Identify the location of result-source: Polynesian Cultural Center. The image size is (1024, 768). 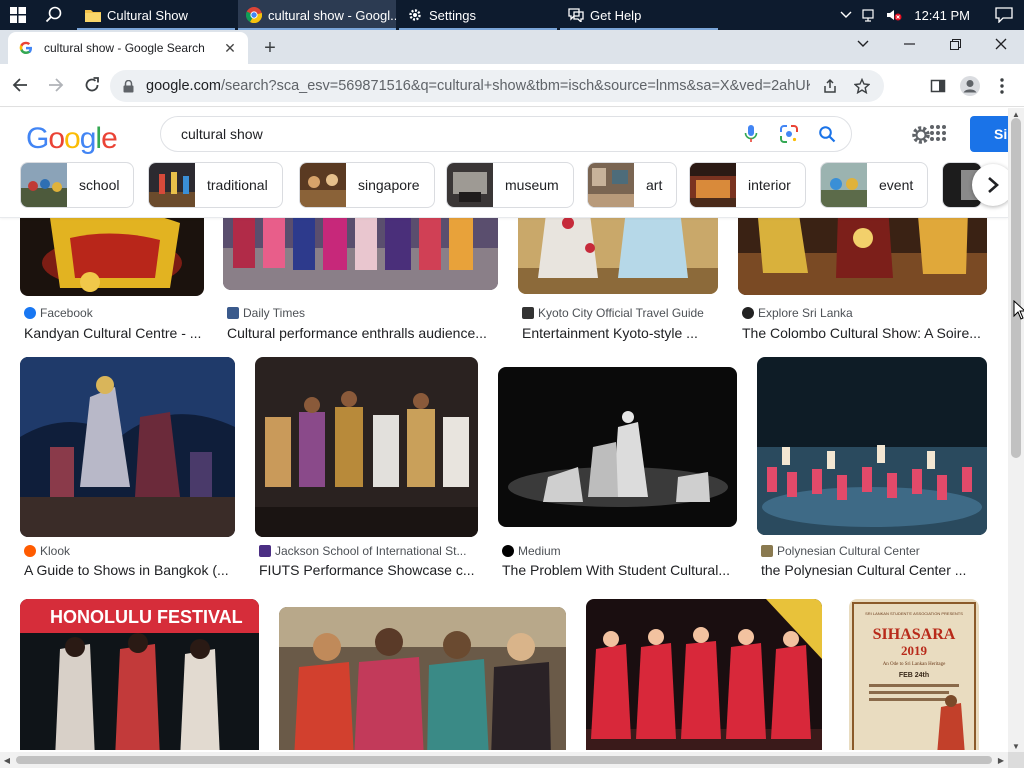
(840, 551).